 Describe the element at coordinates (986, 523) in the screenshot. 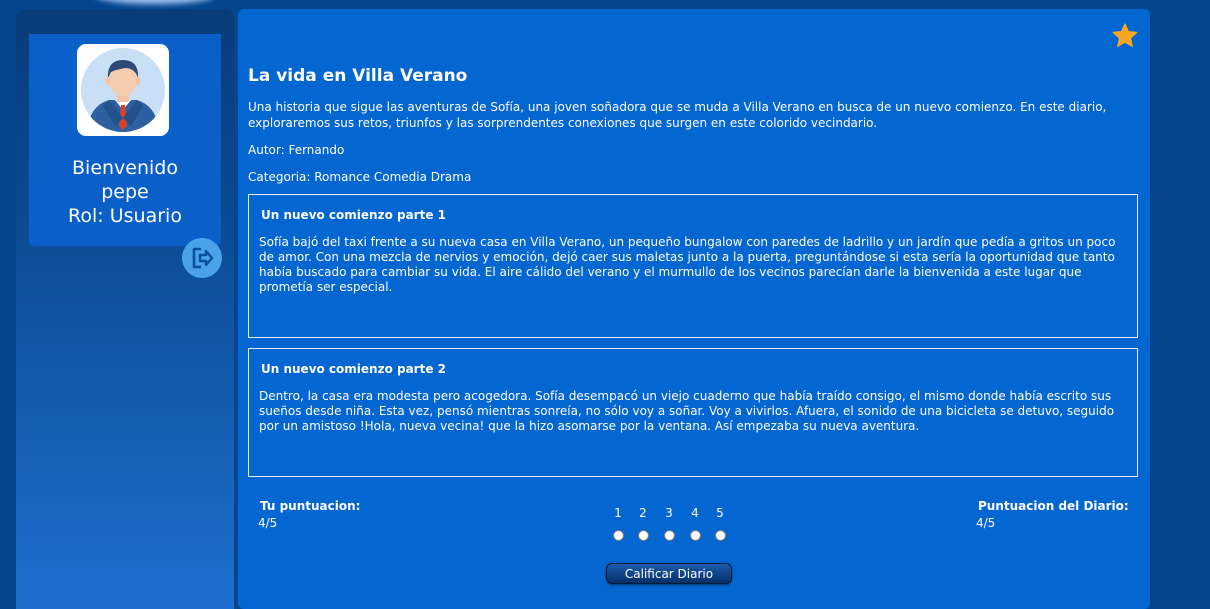

I see `diary-rating-value: 4/5` at that location.